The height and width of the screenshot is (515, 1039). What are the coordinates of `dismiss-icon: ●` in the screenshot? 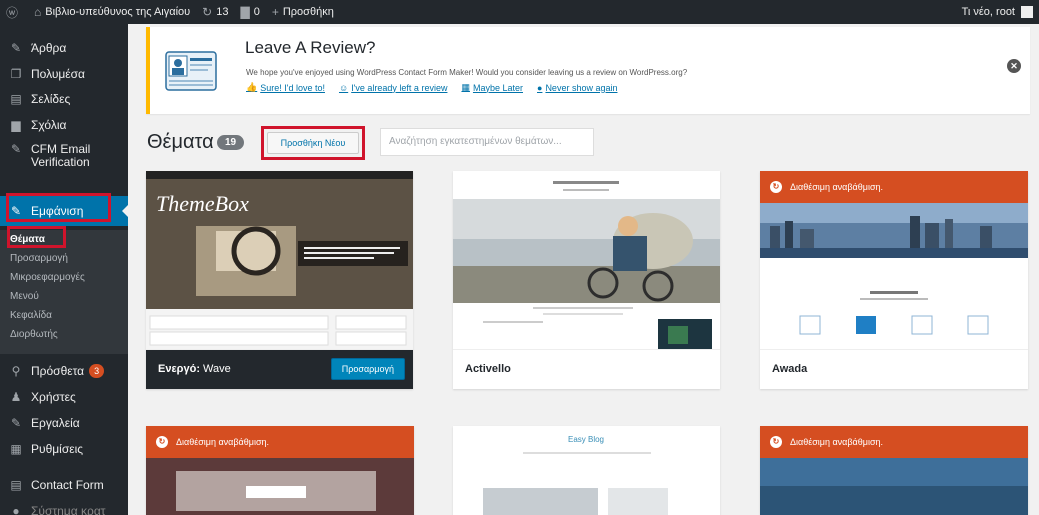 It's located at (540, 87).